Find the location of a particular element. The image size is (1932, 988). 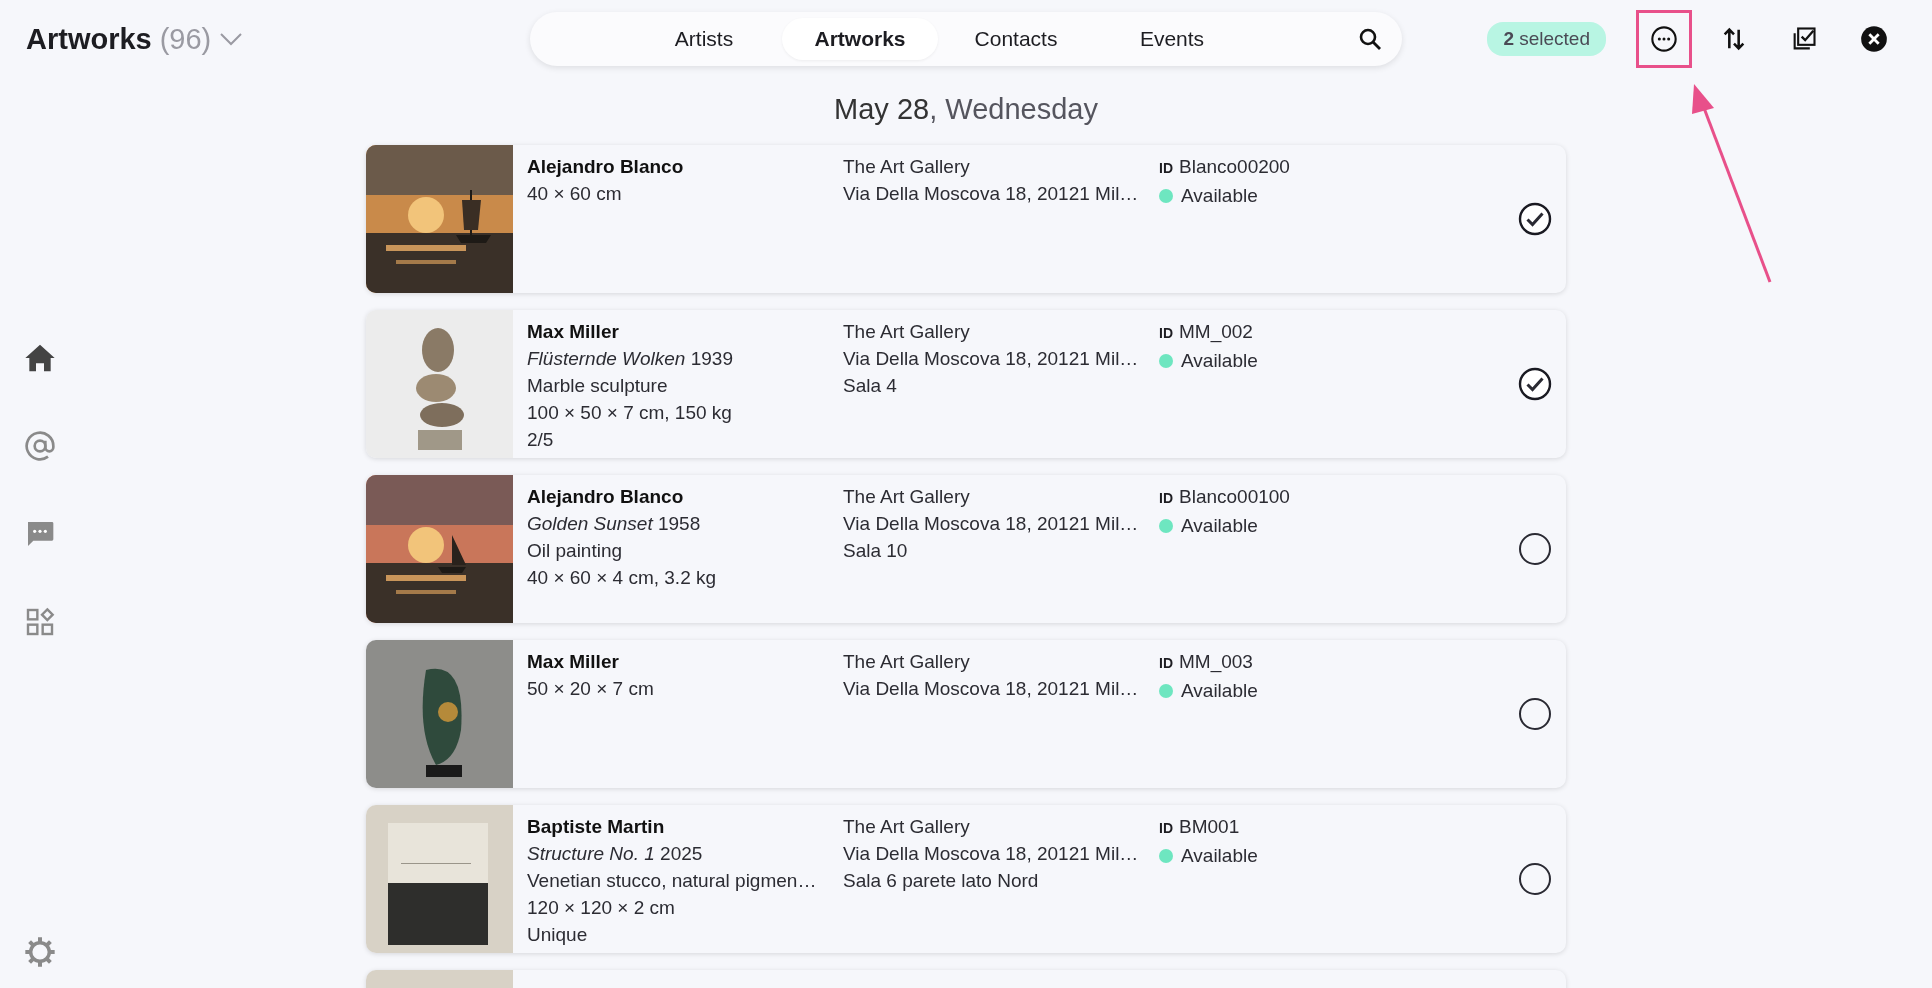

artwork-detail: Flüsternde Wolken 1939 is located at coordinates (630, 359).